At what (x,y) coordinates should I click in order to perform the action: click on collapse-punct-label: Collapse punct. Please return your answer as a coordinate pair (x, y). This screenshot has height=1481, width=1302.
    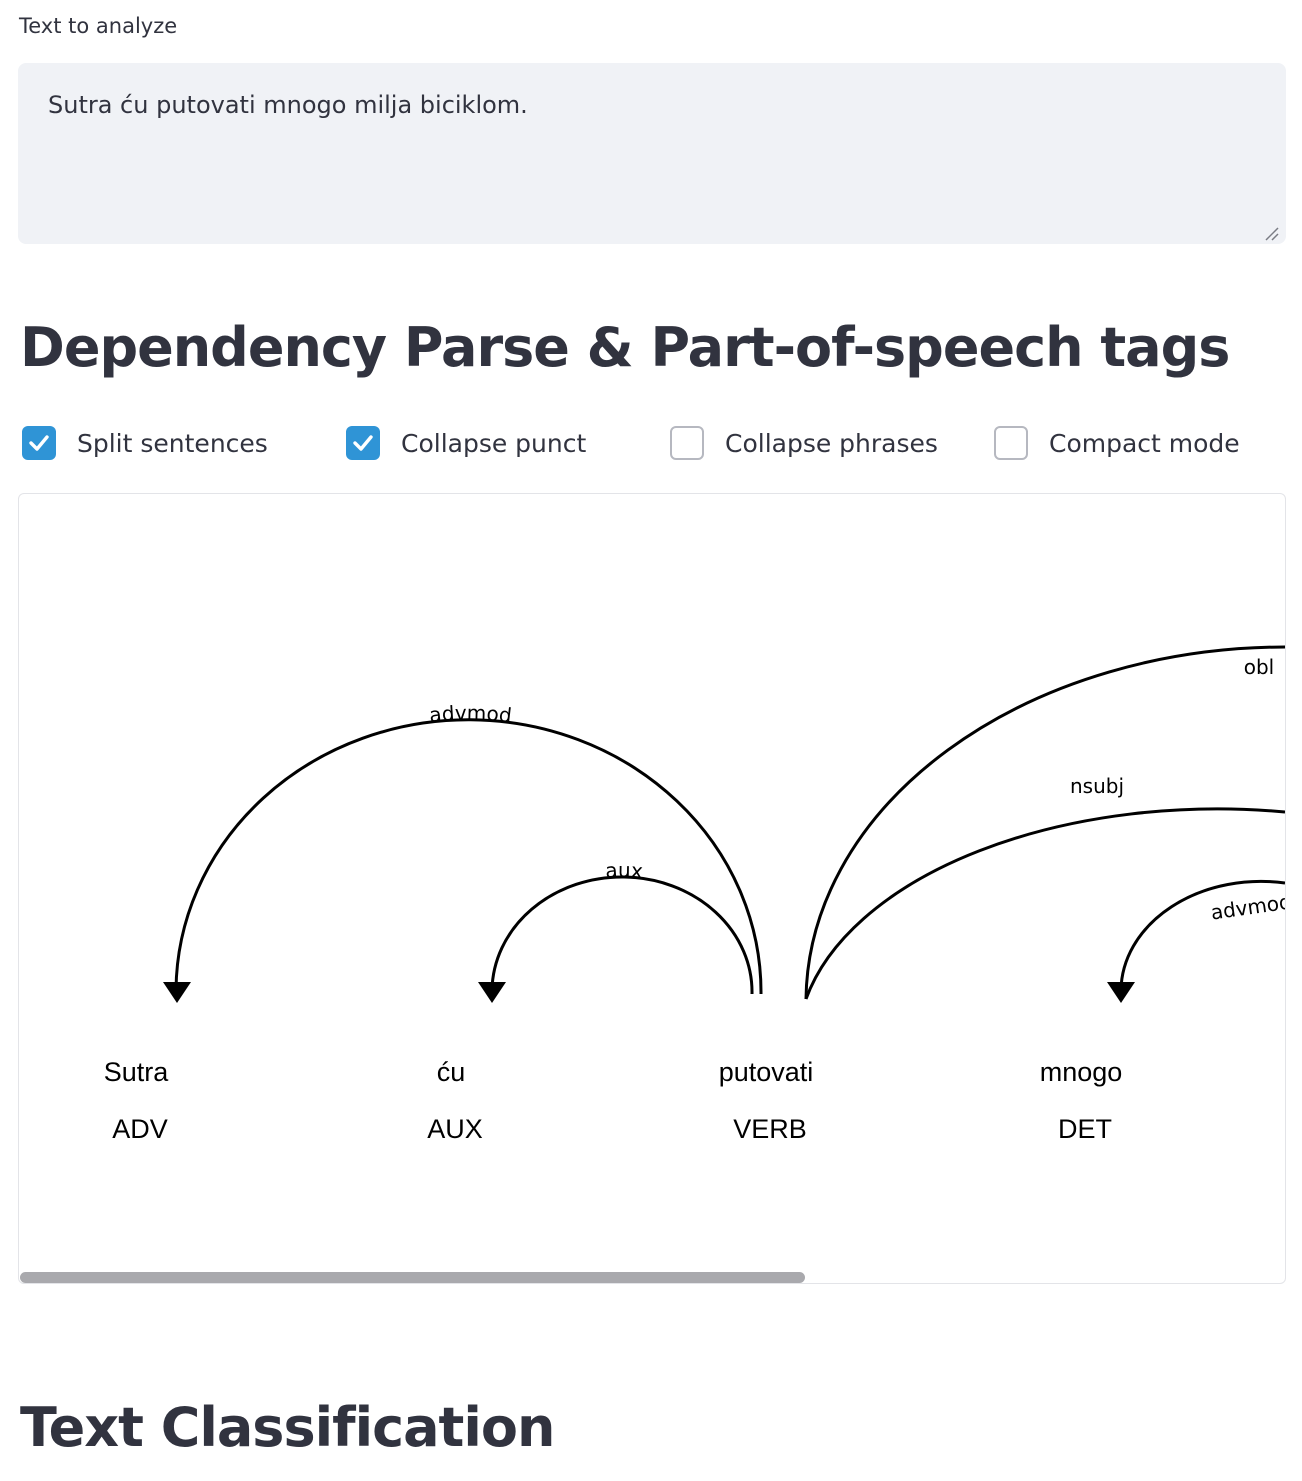
    Looking at the image, I should click on (494, 443).